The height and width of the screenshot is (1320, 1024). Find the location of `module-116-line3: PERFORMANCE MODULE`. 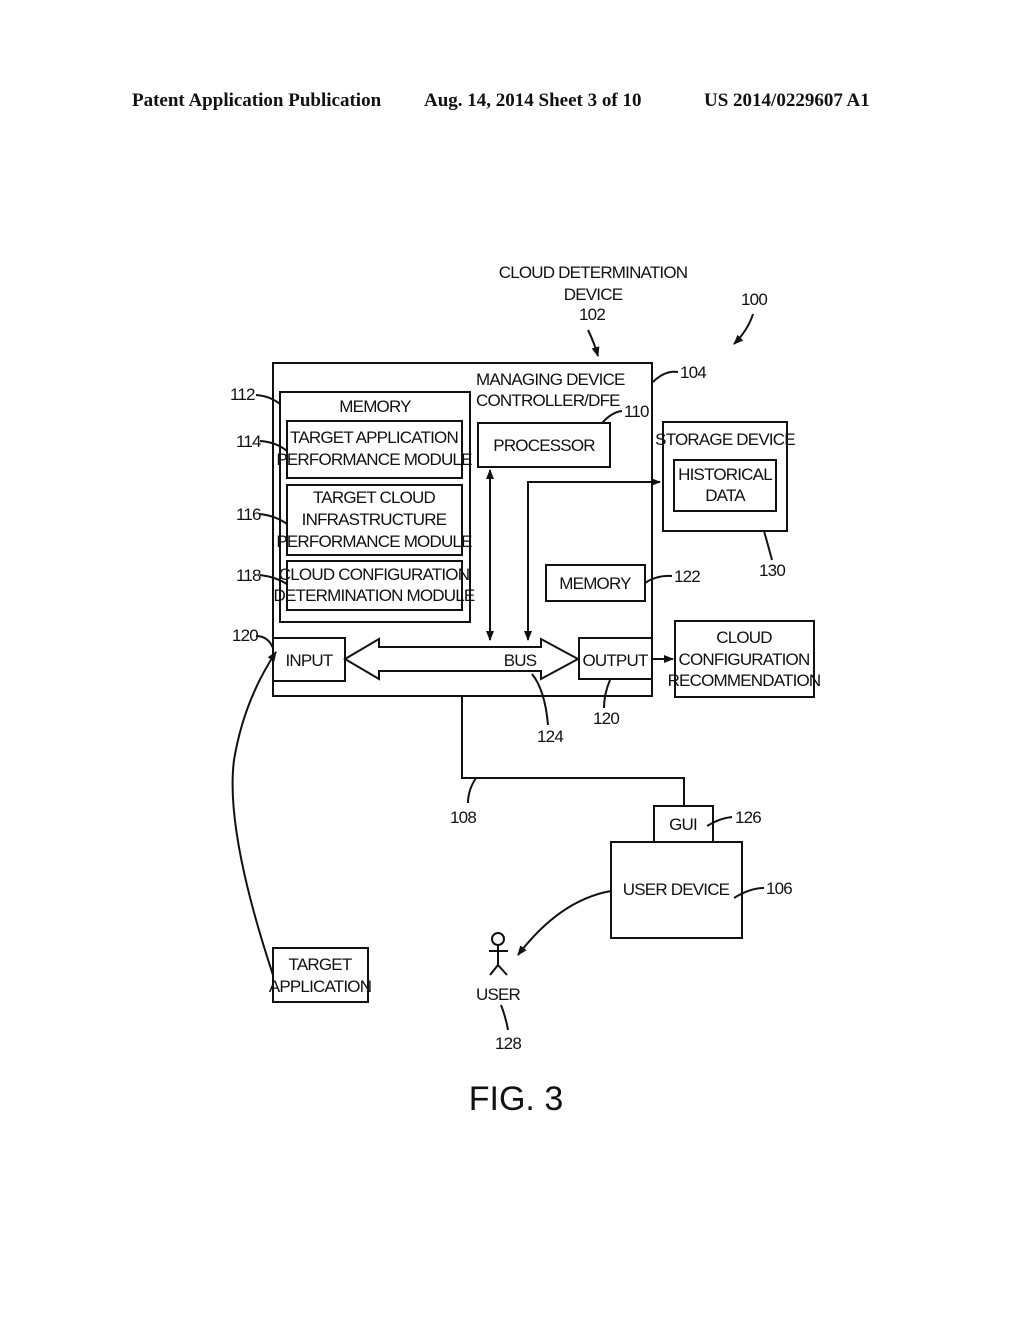

module-116-line3: PERFORMANCE MODULE is located at coordinates (374, 541).